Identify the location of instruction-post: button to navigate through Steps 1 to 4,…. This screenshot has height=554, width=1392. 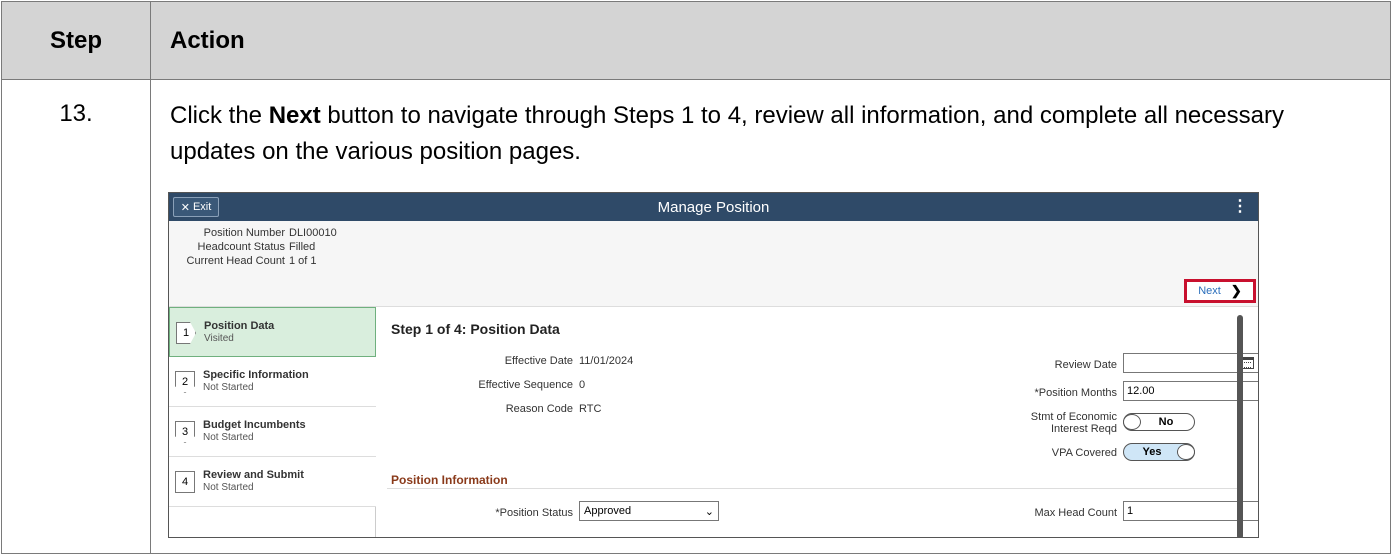
(727, 133).